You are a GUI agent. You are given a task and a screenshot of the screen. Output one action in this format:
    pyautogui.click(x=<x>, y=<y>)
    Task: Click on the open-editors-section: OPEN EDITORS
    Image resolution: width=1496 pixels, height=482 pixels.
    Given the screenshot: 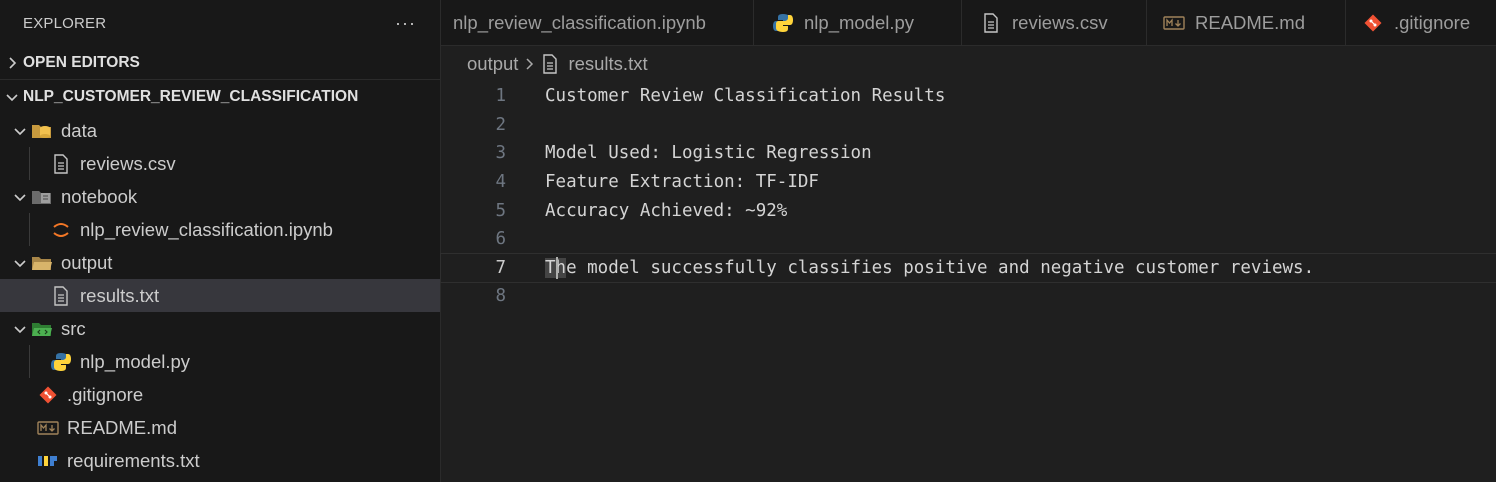 What is the action you would take?
    pyautogui.click(x=220, y=63)
    